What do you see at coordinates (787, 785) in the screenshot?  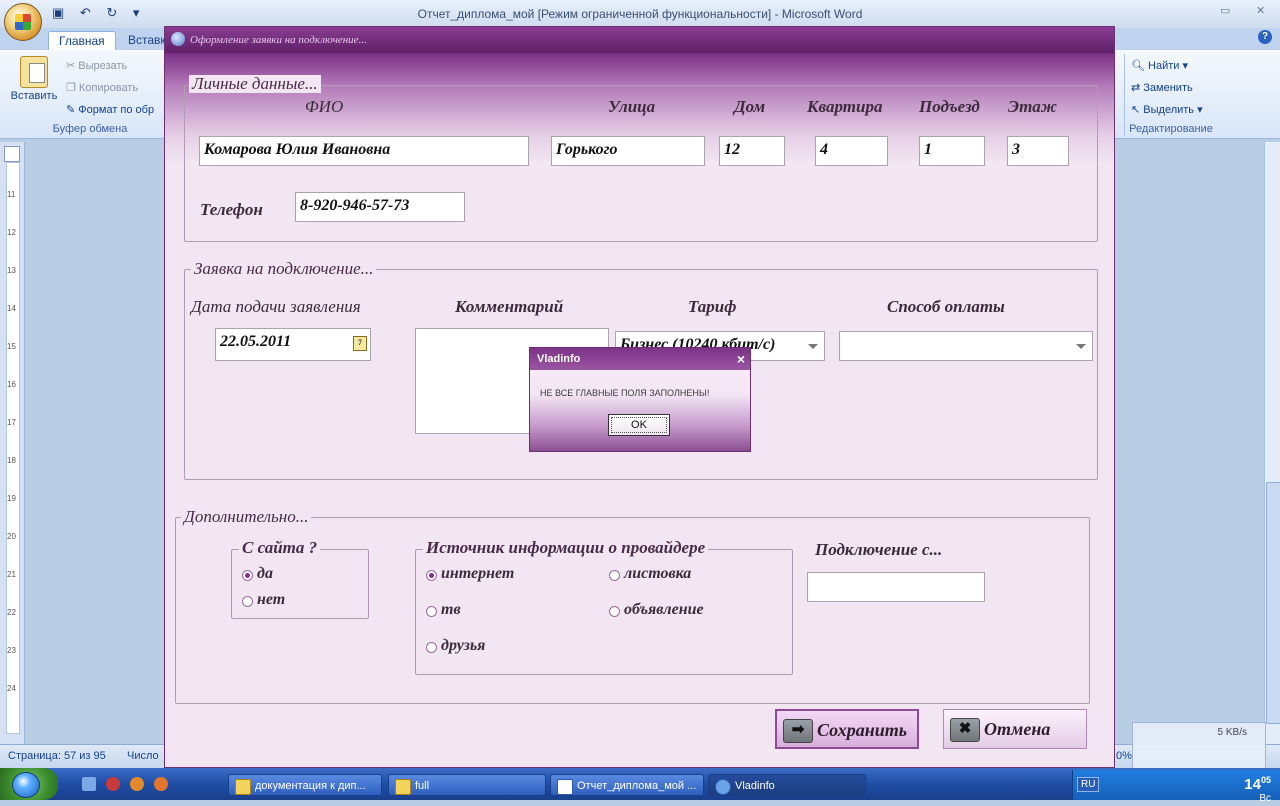 I see `taskbar-item-vladinfo: Vladinfo` at bounding box center [787, 785].